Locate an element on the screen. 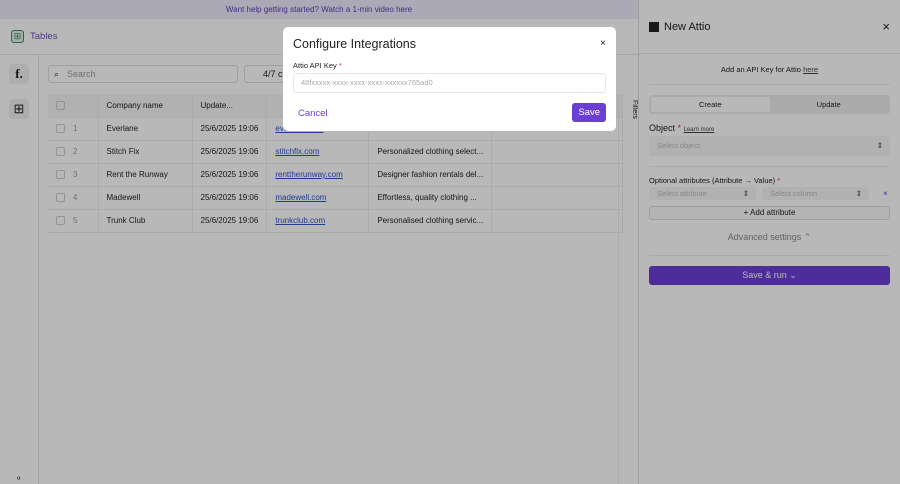  save-button: Save is located at coordinates (589, 112).